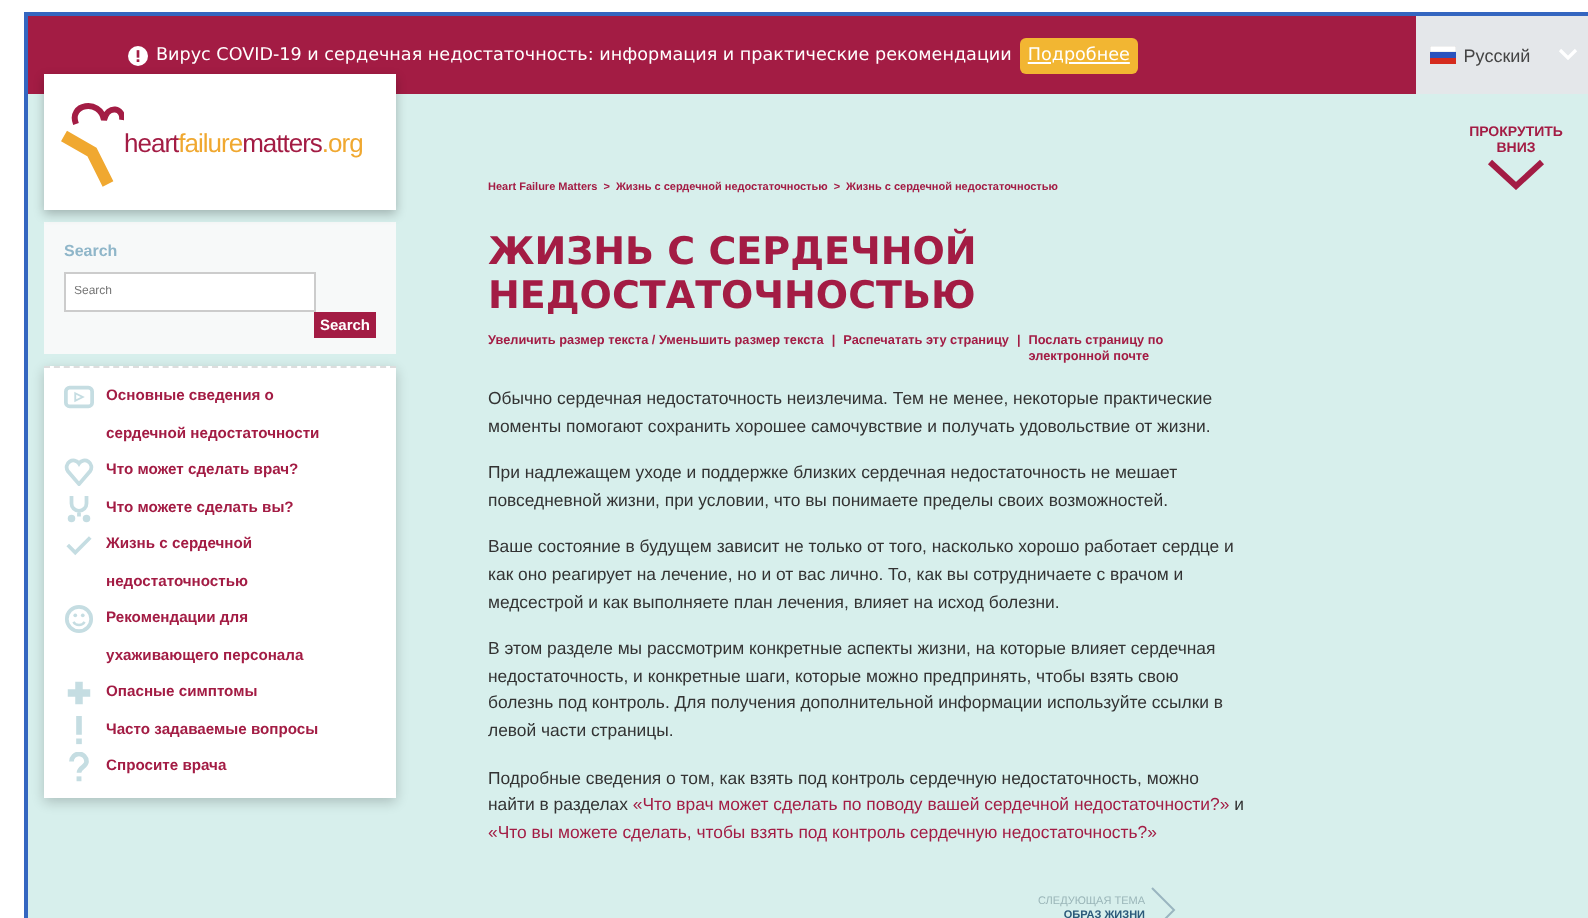  What do you see at coordinates (862, 575) in the screenshot?
I see `paragraph: Ваше состояние в будущем зависит не только от того, насколько хорошо работает сердце и как оно реагирует на лечение, но и от вас лично. То, как вы сотрудничаете с врачом и медсестрой и как выполняете план лечения, влияет на исход болезни.` at bounding box center [862, 575].